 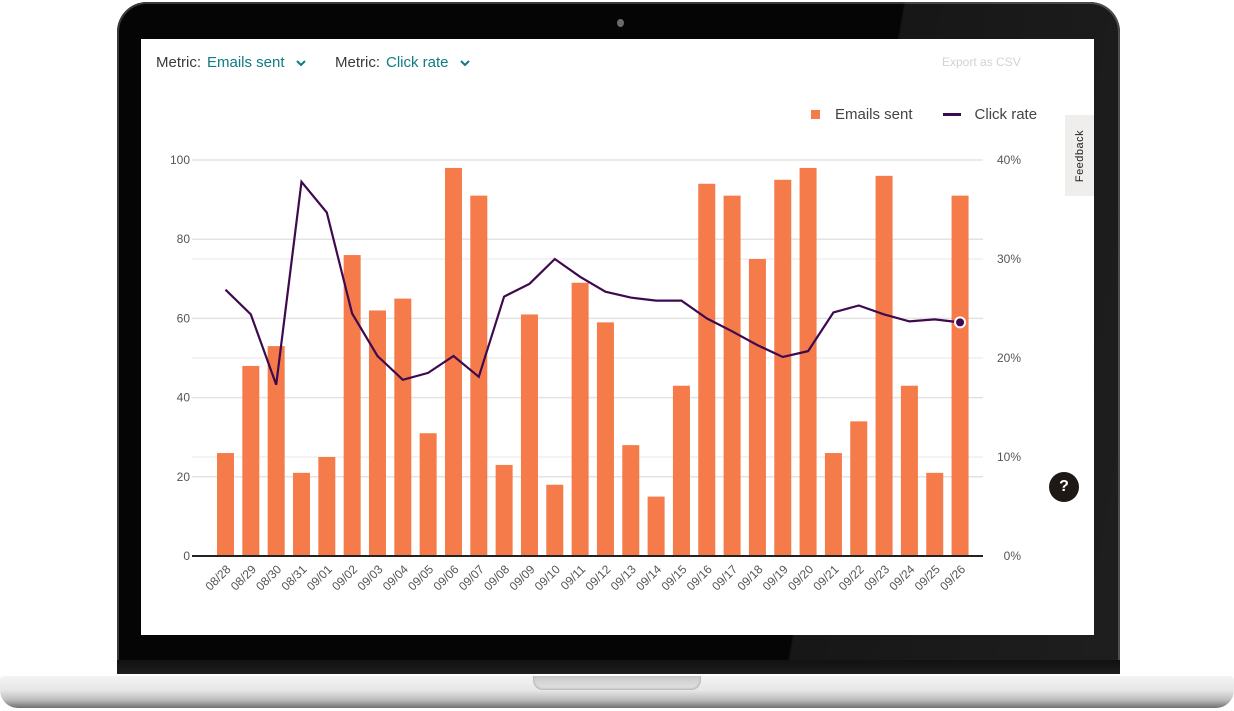 I want to click on x-tick-label: 09/05, so click(x=420, y=577).